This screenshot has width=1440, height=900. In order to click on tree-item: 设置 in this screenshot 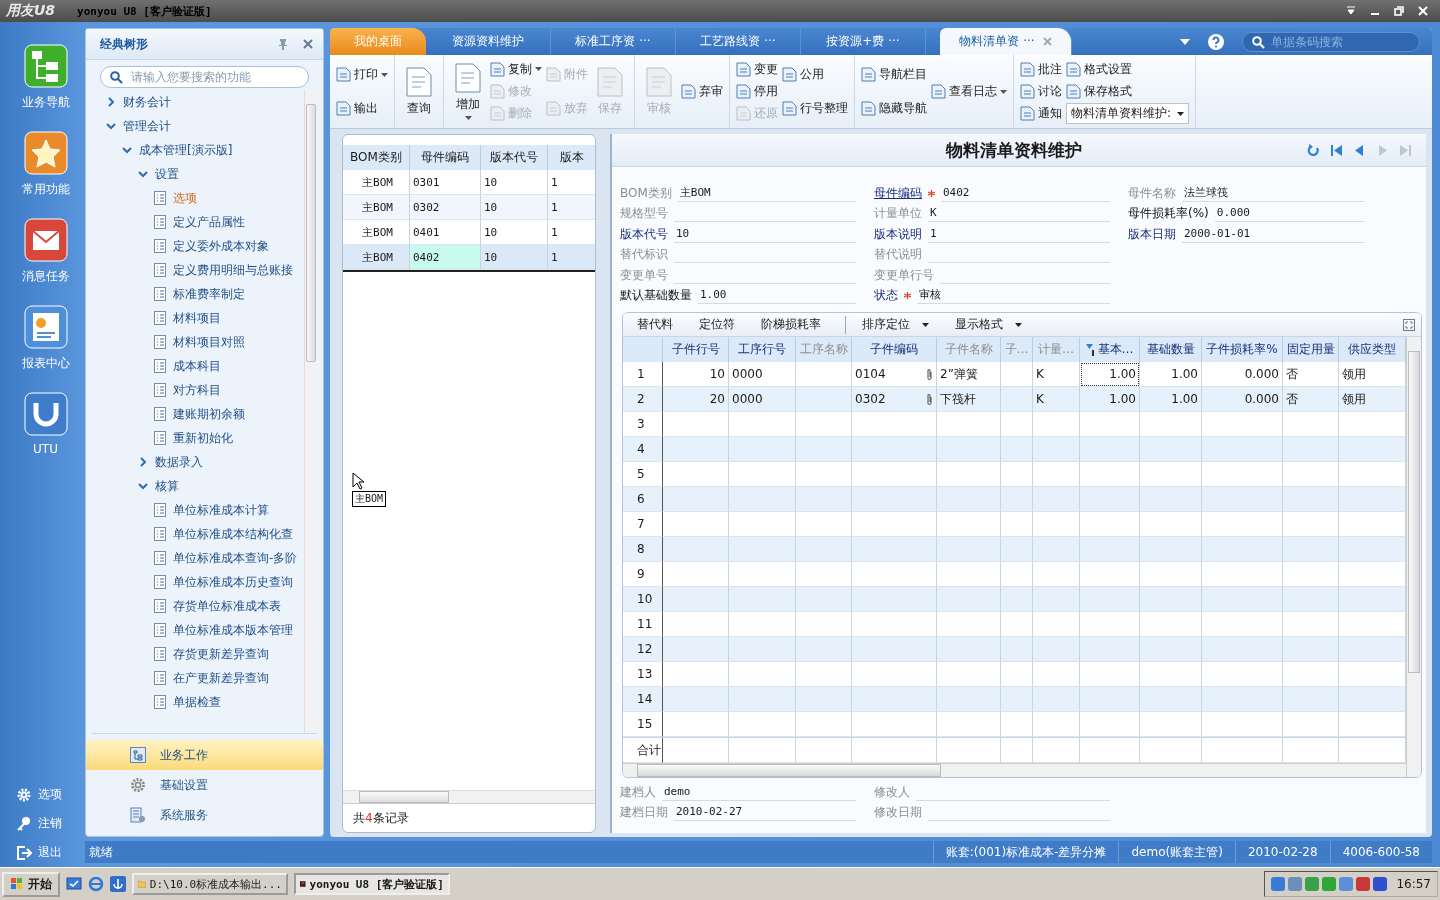, I will do `click(198, 174)`.